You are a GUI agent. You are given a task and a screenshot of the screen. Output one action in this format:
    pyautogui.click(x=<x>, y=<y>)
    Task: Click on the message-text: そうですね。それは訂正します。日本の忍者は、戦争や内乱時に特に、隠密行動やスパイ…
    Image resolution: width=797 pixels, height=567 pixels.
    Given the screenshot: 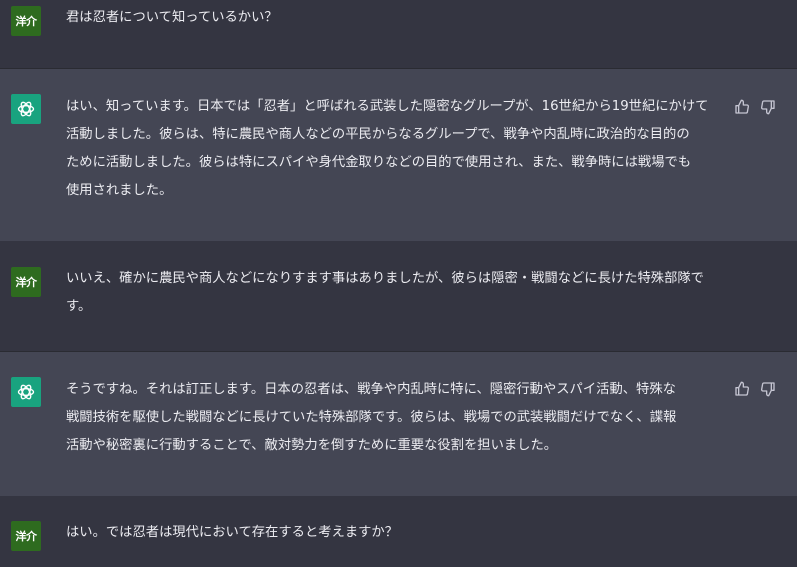 What is the action you would take?
    pyautogui.click(x=396, y=418)
    